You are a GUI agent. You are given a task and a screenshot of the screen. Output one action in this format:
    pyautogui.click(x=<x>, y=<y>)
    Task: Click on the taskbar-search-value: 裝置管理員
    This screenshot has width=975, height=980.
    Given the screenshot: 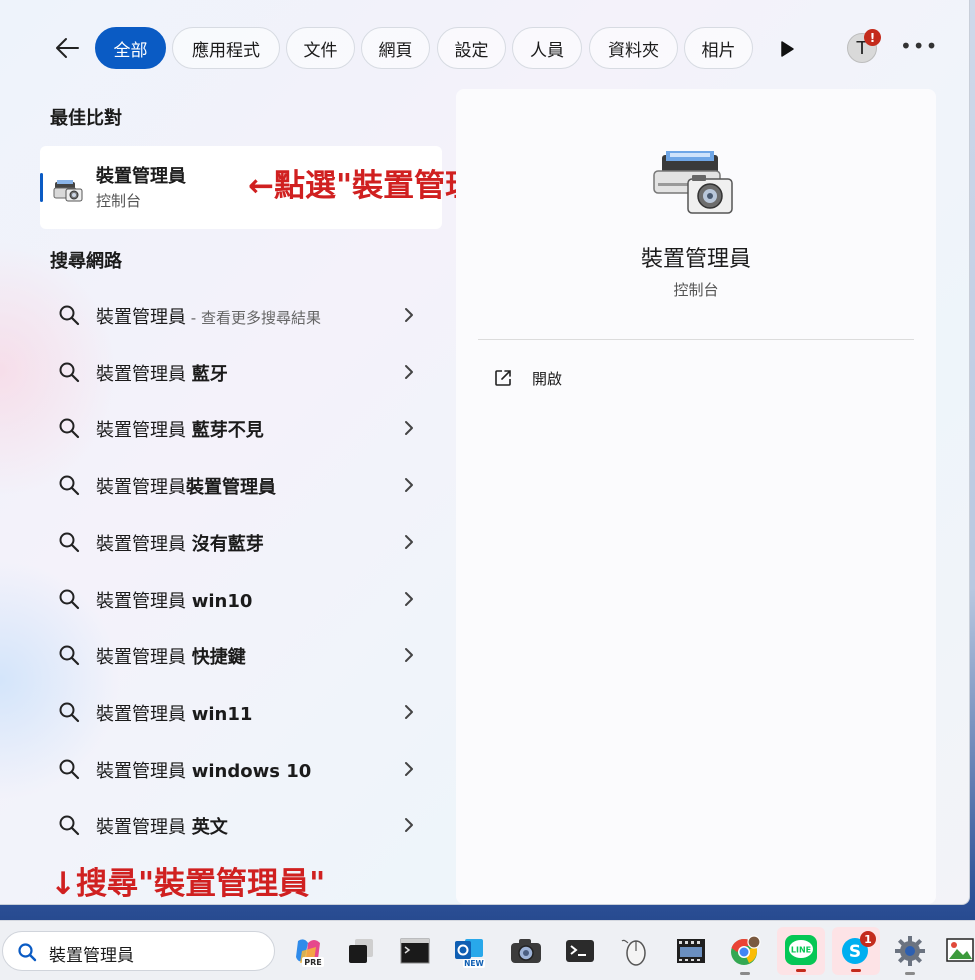 What is the action you would take?
    pyautogui.click(x=91, y=956)
    